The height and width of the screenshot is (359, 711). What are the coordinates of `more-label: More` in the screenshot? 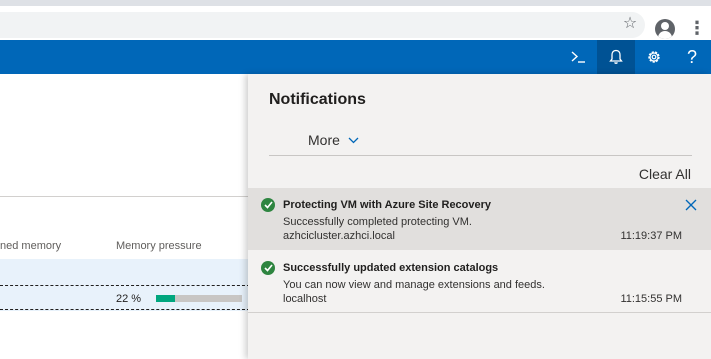 It's located at (324, 140).